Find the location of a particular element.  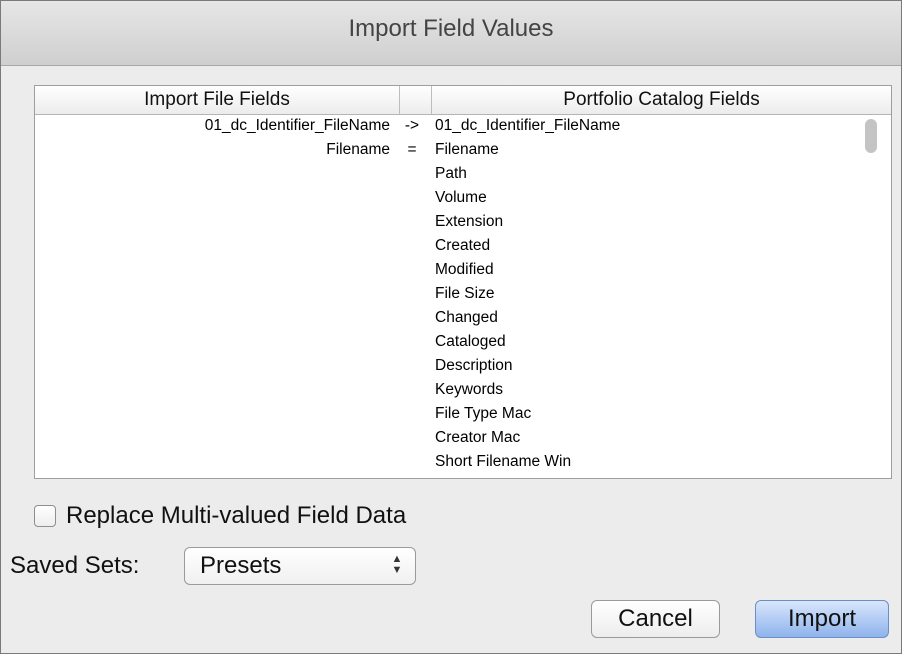

saved-sets-select: Presets ▲ ▼ is located at coordinates (300, 566).